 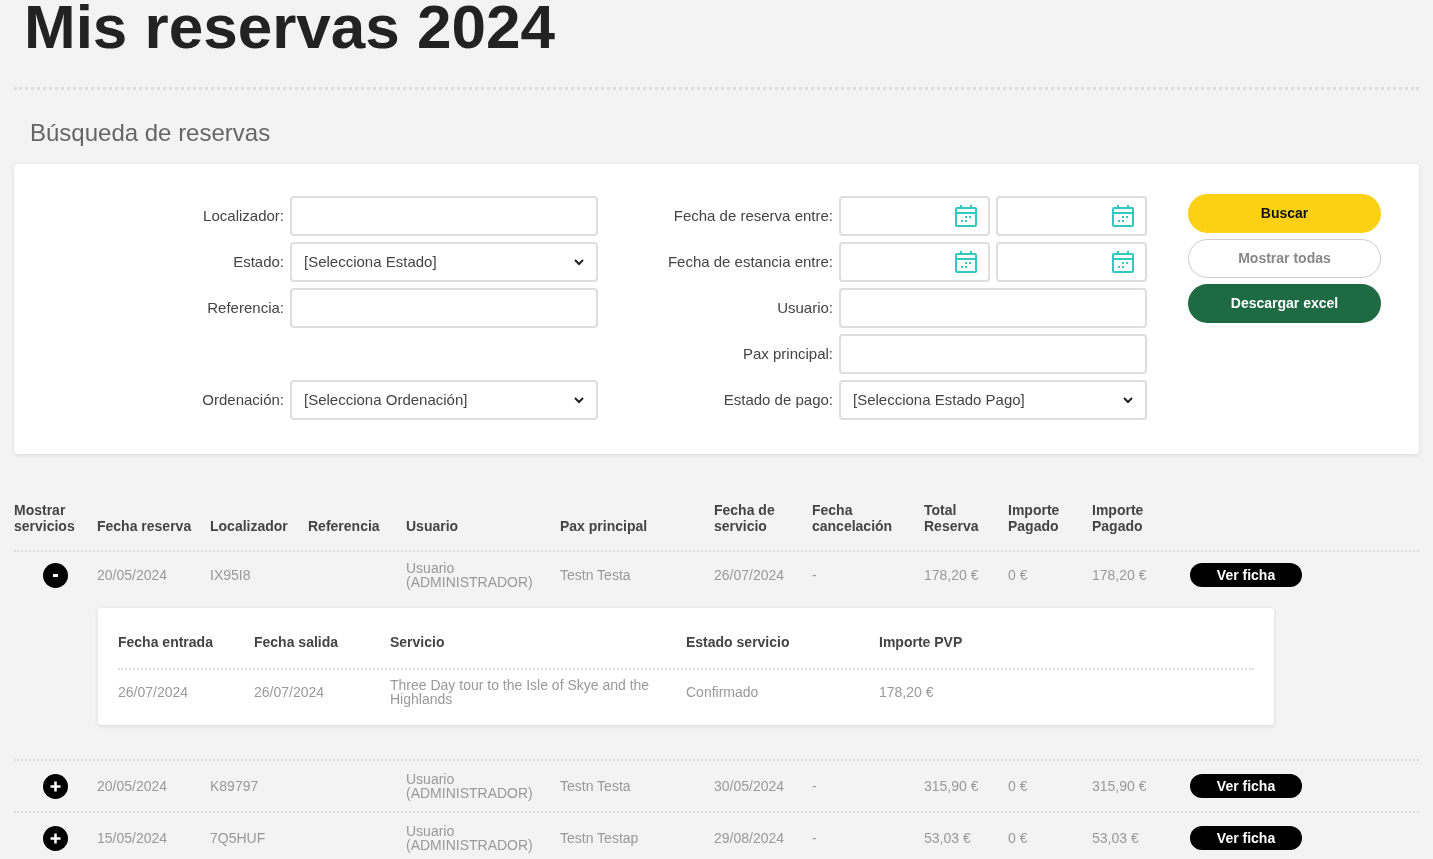 What do you see at coordinates (1284, 303) in the screenshot?
I see `action-button: Descargar excel` at bounding box center [1284, 303].